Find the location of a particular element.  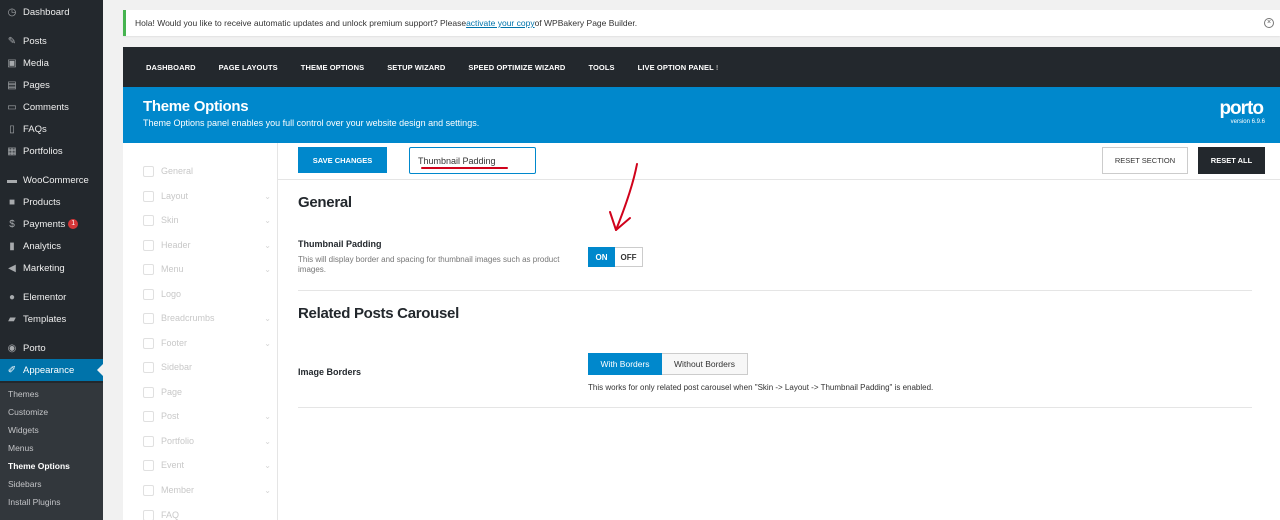

products-icon: ■ is located at coordinates (12, 202).